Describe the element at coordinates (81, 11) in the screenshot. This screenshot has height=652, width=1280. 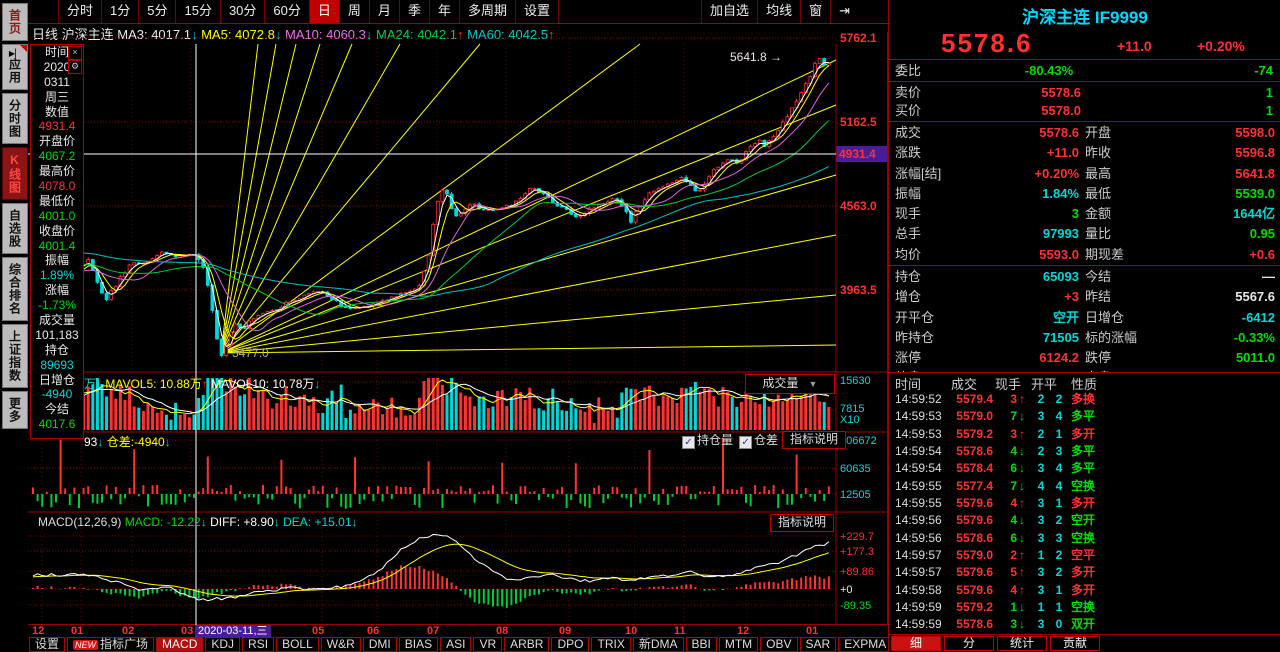
I see `period-button-分时: 分时` at that location.